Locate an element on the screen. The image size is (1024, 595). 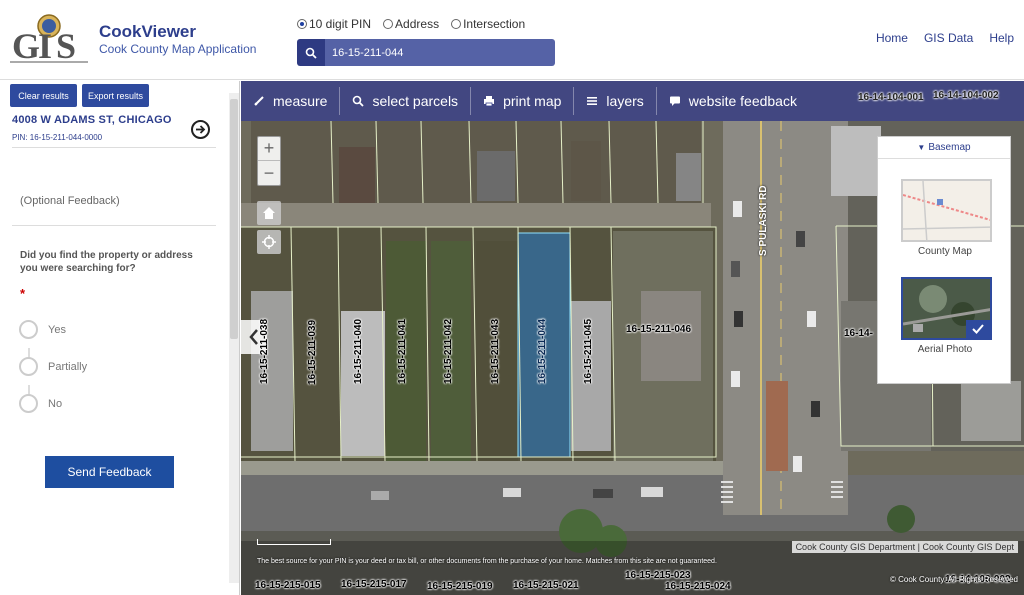
optional-feedback-field: (Optional Feedback) is located at coordinates (70, 201).